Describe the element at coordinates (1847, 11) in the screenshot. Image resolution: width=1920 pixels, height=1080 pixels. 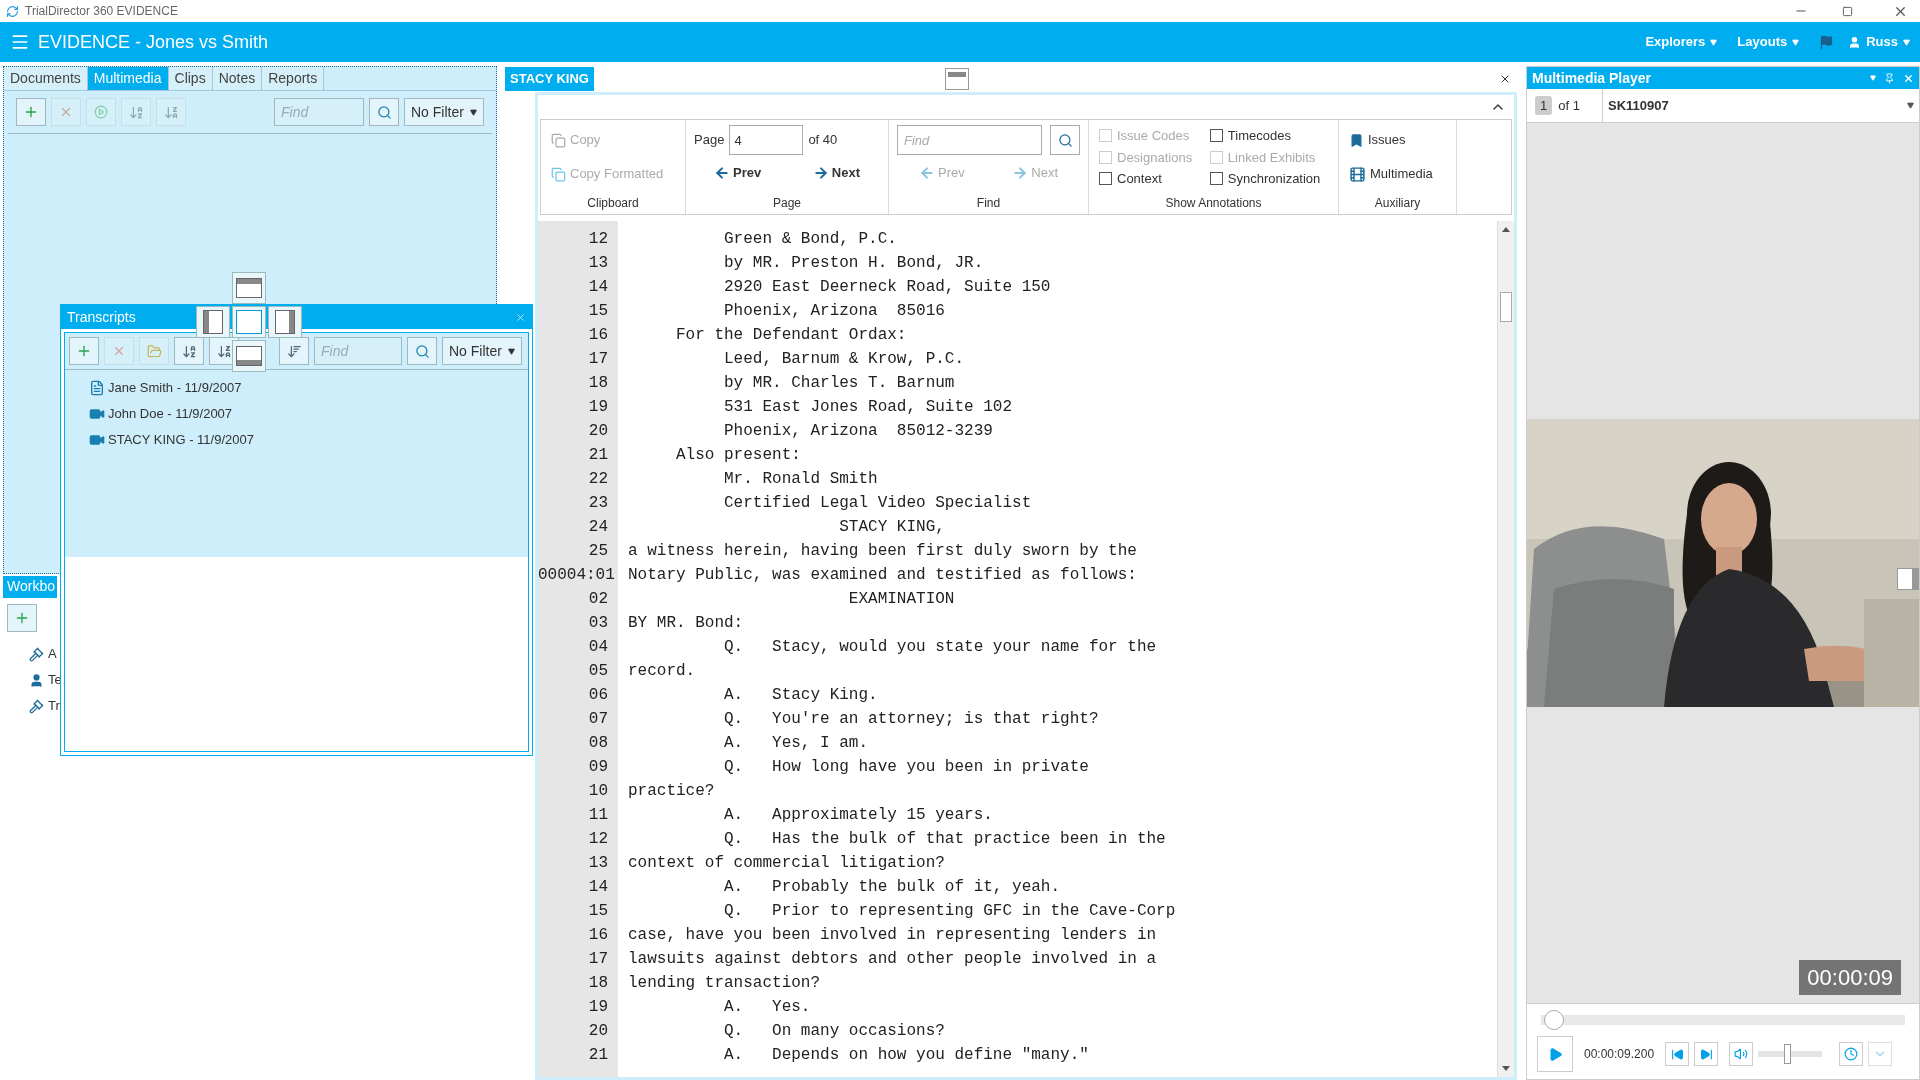
I see `restore-icon` at that location.